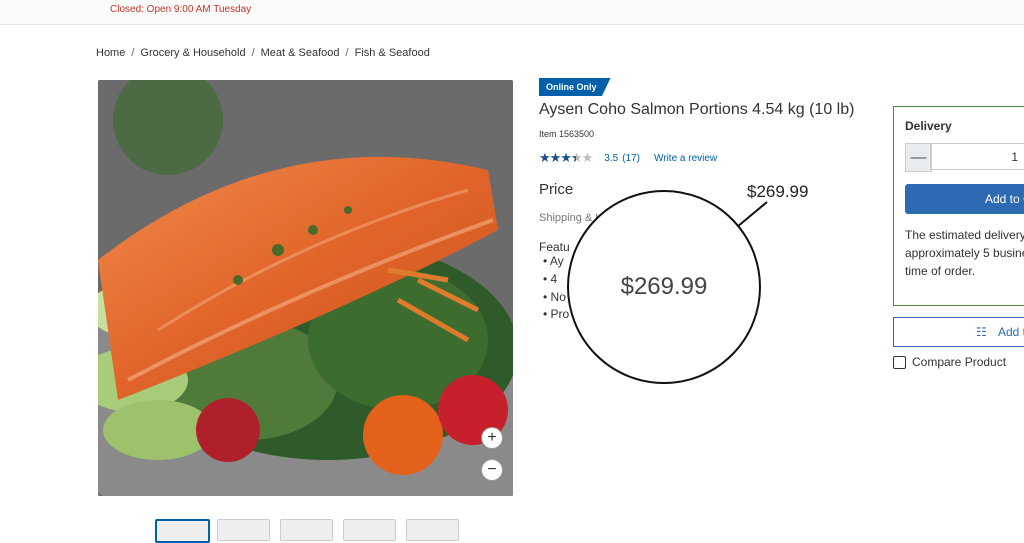  I want to click on rating-value: 3.5, so click(611, 158).